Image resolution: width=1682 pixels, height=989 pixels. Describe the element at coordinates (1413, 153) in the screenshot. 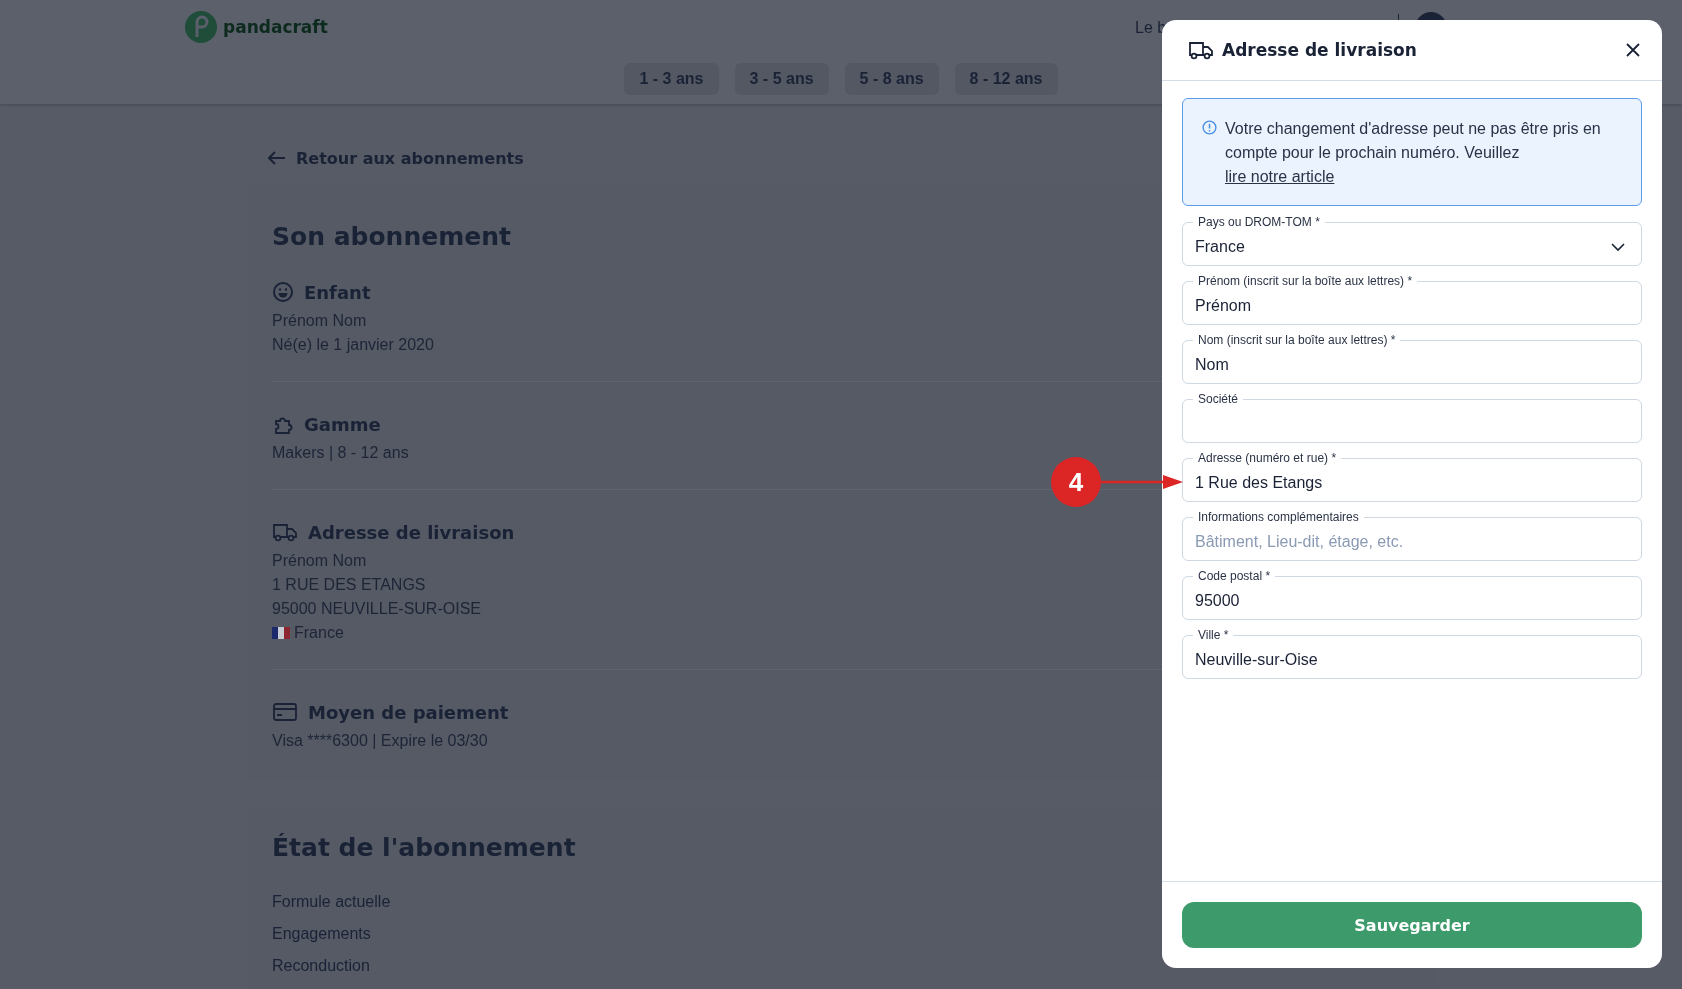

I see `notice-text: Votre changement d'adresse peut ne pas être pris en compte pour le prochain numéro. Veuillez lire notre article` at that location.